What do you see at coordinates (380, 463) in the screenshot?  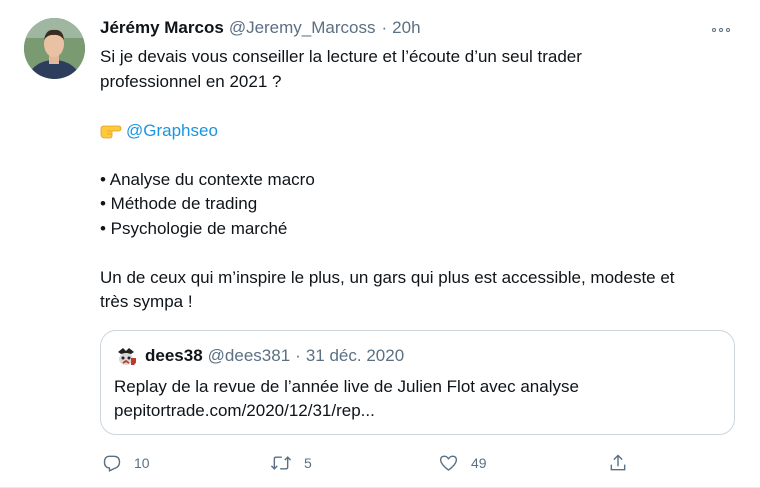 I see `tweet-actions: 10 5 49` at bounding box center [380, 463].